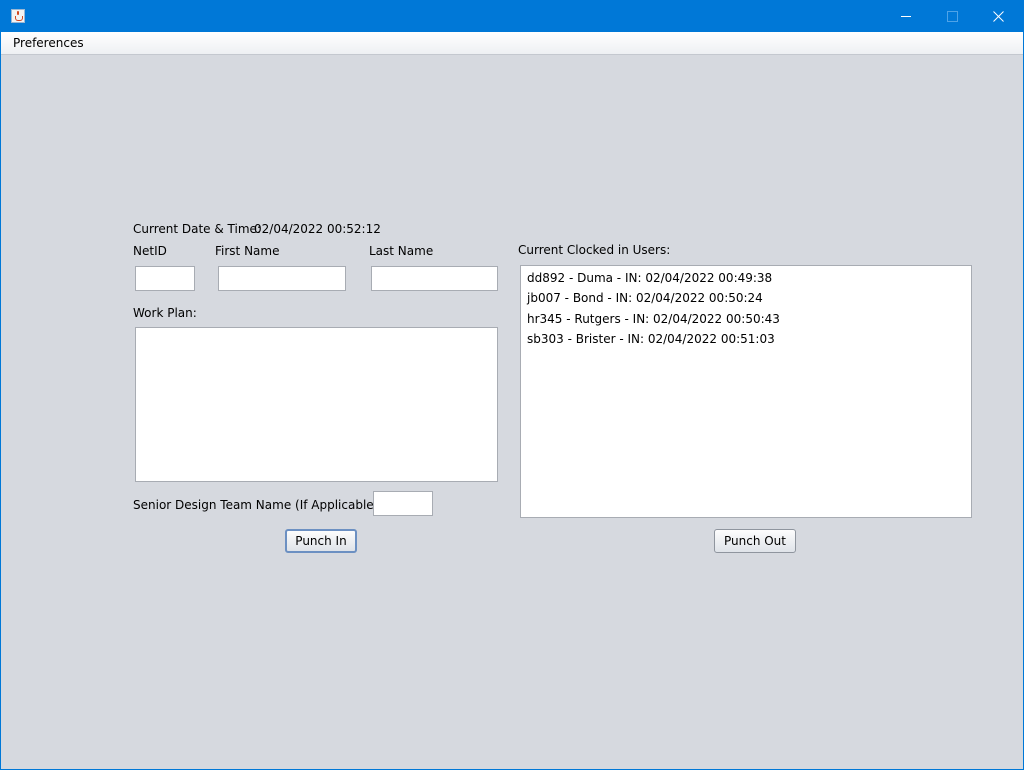 Image resolution: width=1024 pixels, height=770 pixels. What do you see at coordinates (434, 278) in the screenshot?
I see `last-name-field` at bounding box center [434, 278].